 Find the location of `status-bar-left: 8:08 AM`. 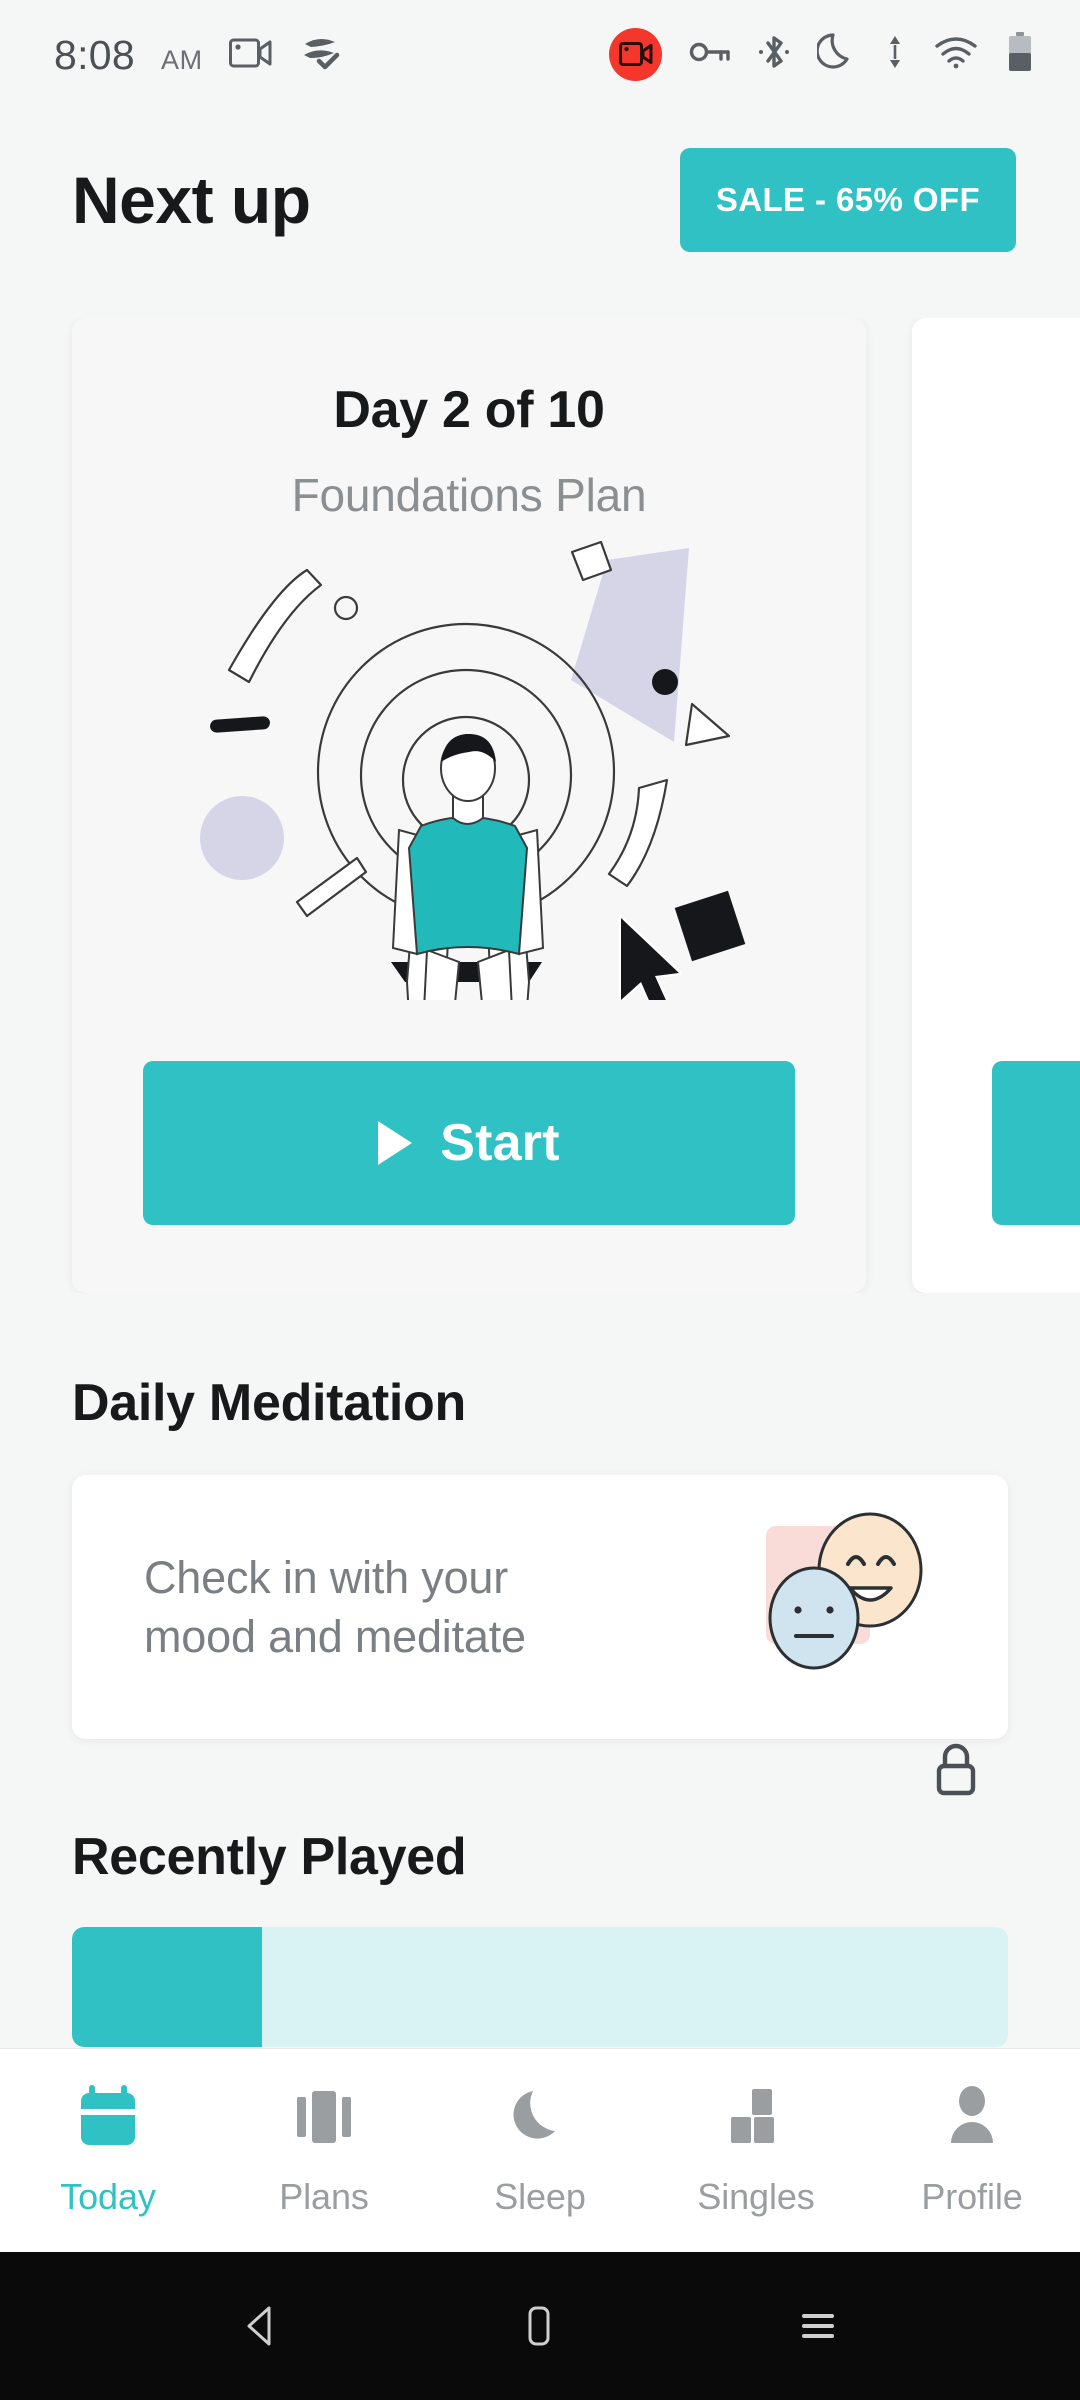

status-bar-left: 8:08 AM is located at coordinates (198, 54).